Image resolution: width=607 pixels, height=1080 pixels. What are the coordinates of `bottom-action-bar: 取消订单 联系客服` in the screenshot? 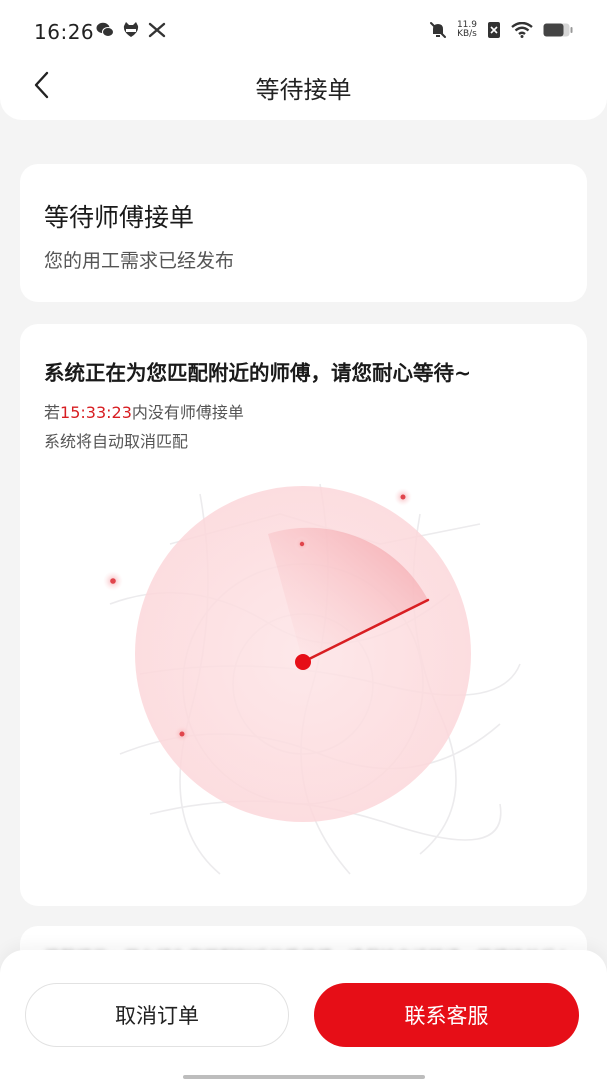 It's located at (303, 1015).